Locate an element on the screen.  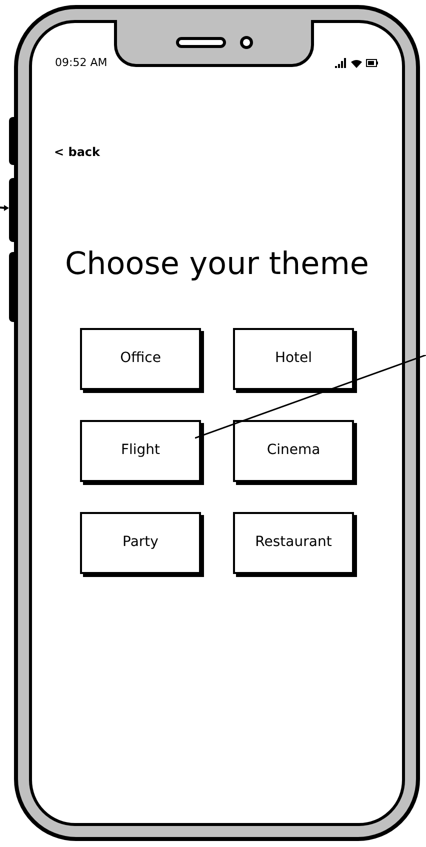
status-time: 09:52 AM is located at coordinates (81, 62).